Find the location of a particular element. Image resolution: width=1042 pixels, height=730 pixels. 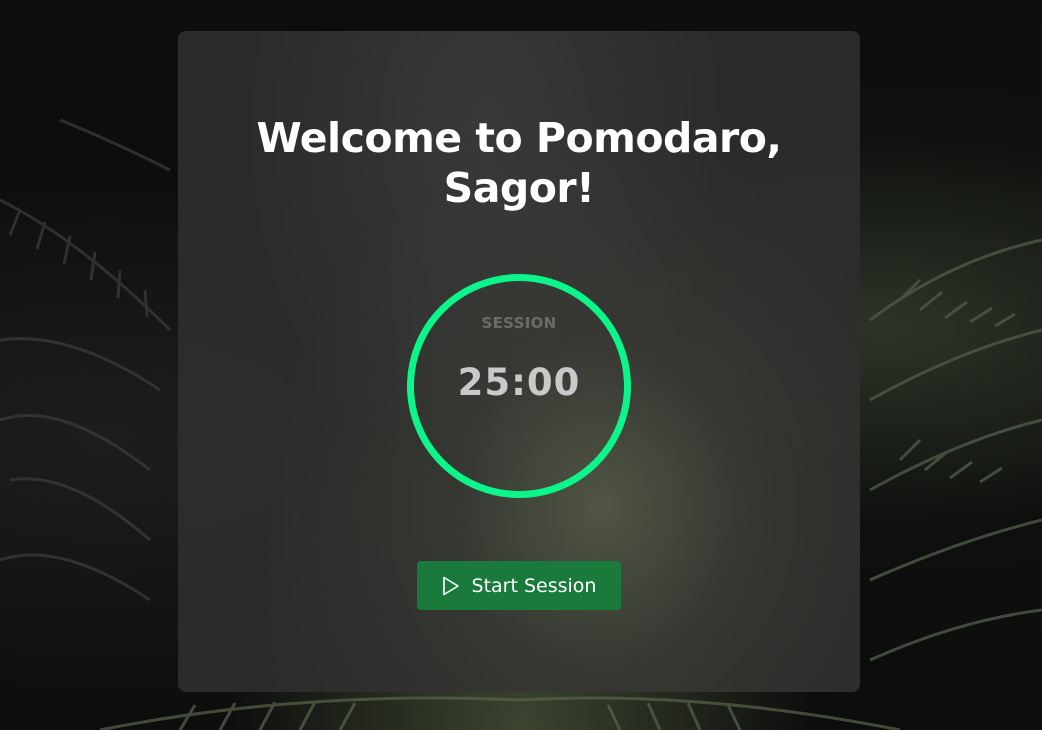

play-icon is located at coordinates (451, 586).